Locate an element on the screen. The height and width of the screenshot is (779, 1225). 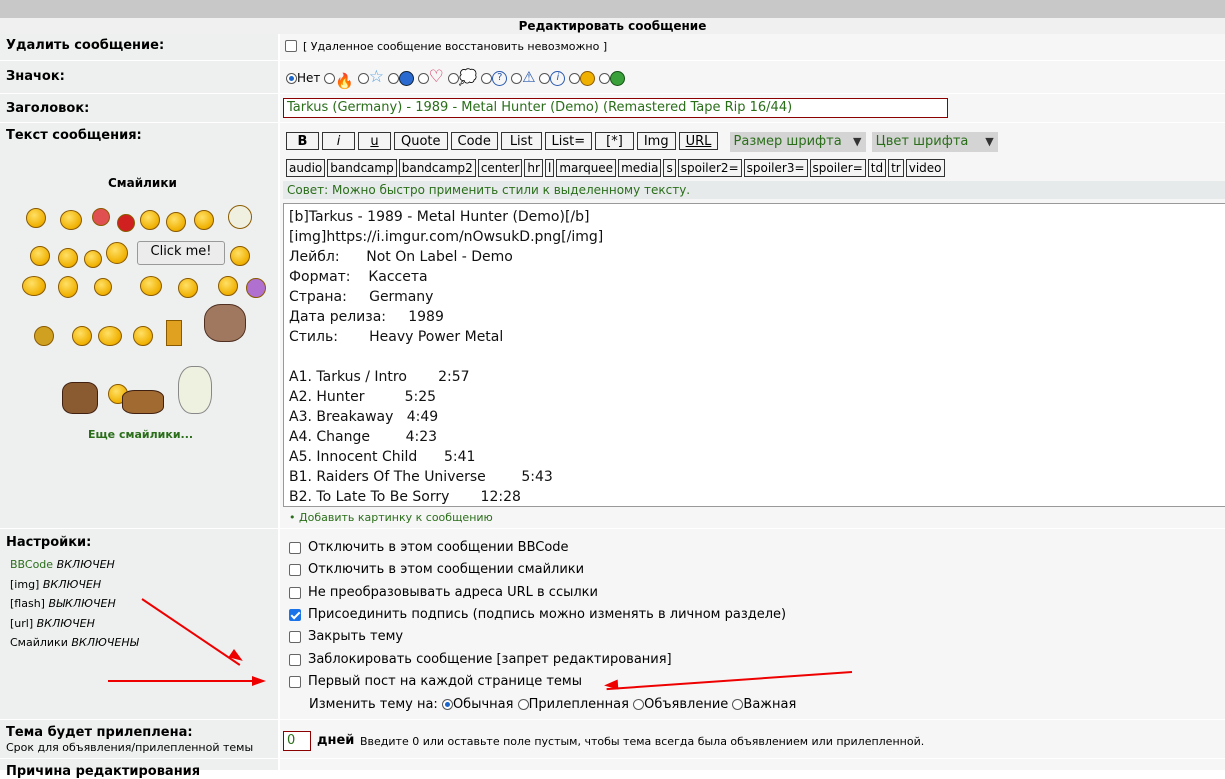
icon-radio-info is located at coordinates (545, 78).